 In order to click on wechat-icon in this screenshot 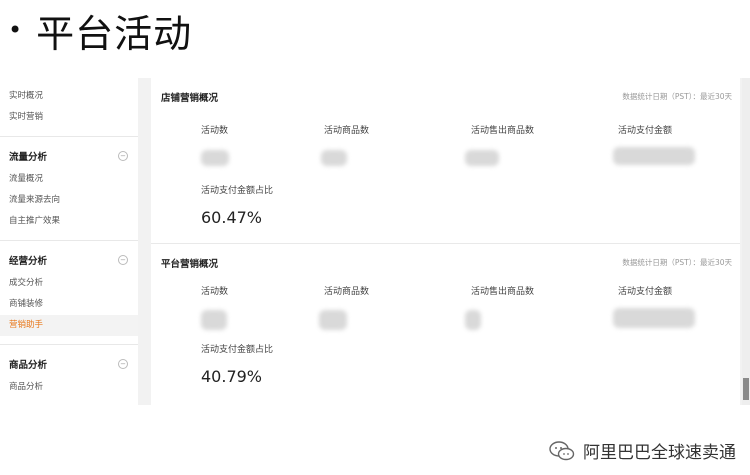, I will do `click(562, 450)`.